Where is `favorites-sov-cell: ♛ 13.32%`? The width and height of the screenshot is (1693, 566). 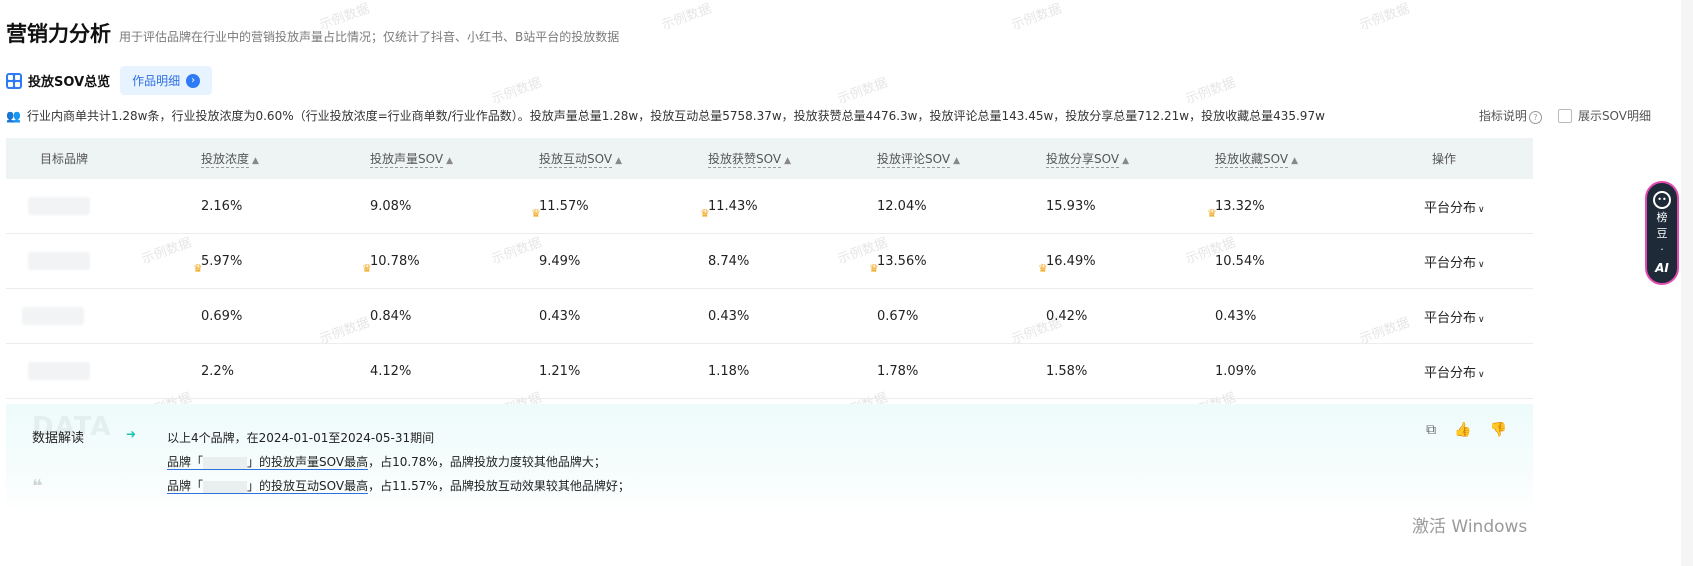 favorites-sov-cell: ♛ 13.32% is located at coordinates (1315, 206).